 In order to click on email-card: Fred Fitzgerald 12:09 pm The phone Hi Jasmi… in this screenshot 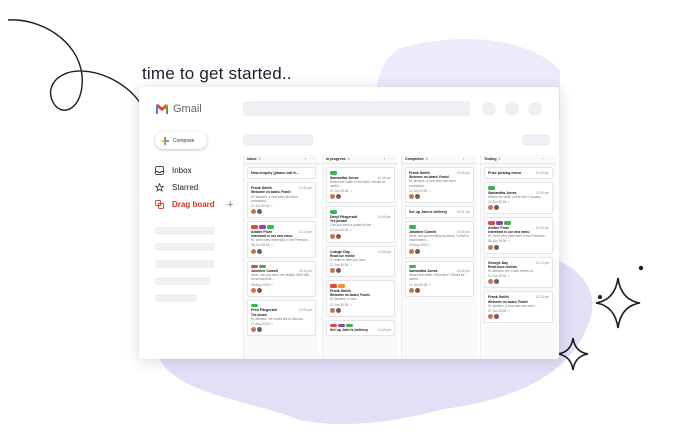, I will do `click(281, 318)`.